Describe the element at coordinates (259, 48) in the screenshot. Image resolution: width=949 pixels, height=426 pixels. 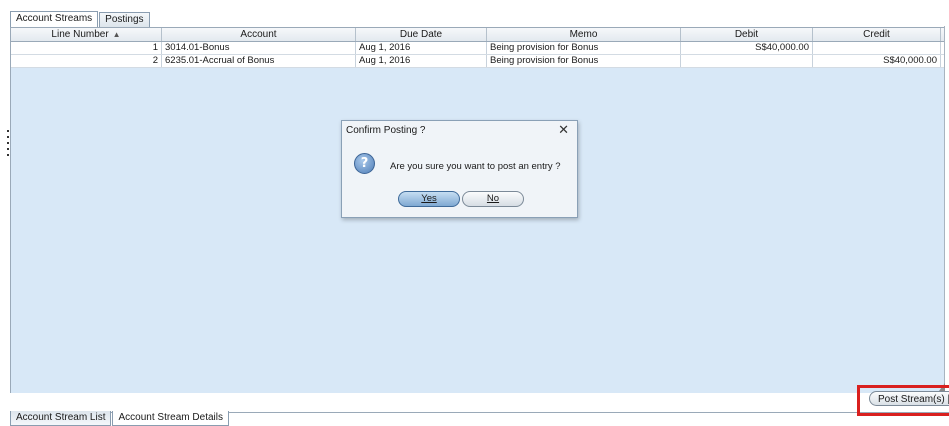
I see `cell-account: 3014.01-Bonus` at that location.